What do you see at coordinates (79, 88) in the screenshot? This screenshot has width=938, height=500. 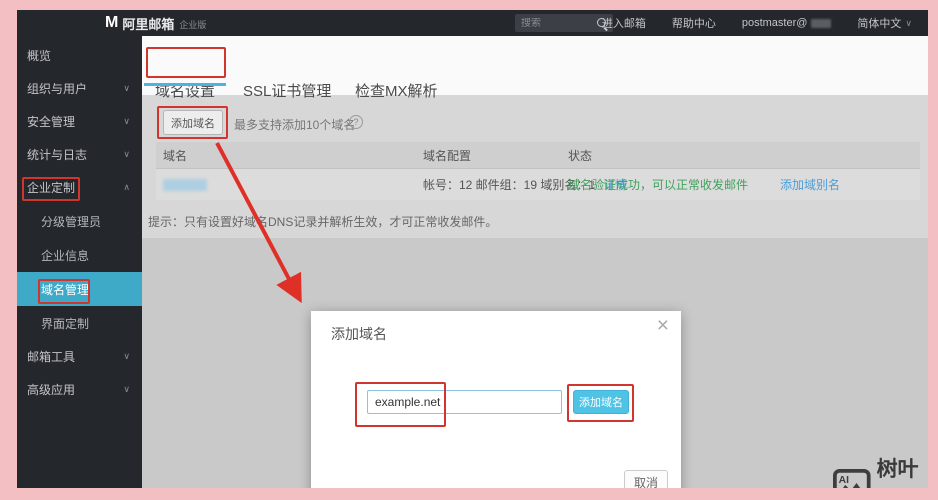 I see `sidebar-item-org-users: 组织与用户 ∨` at bounding box center [79, 88].